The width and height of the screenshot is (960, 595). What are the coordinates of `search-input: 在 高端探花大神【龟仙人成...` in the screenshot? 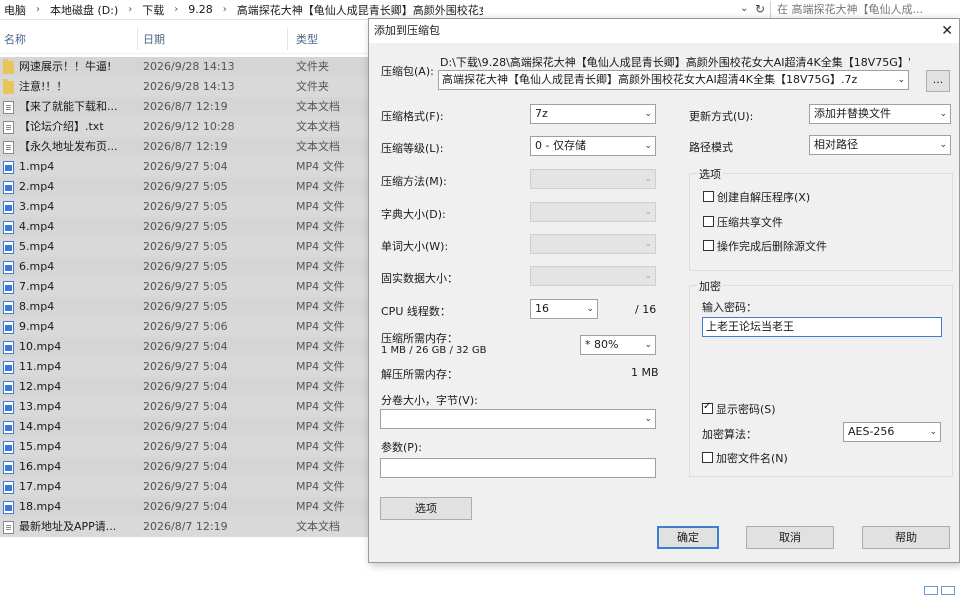 It's located at (865, 9).